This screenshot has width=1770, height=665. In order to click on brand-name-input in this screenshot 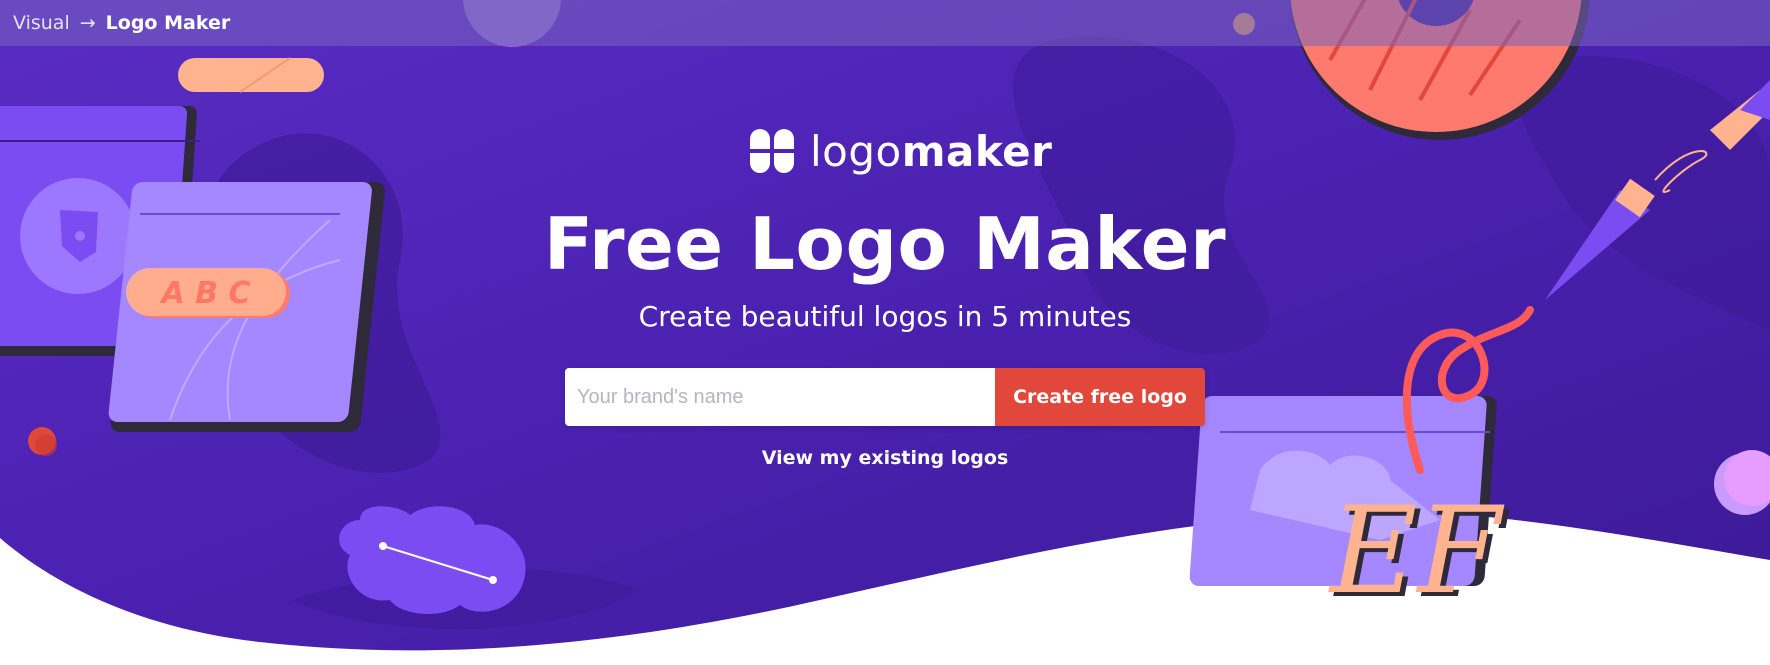, I will do `click(780, 397)`.